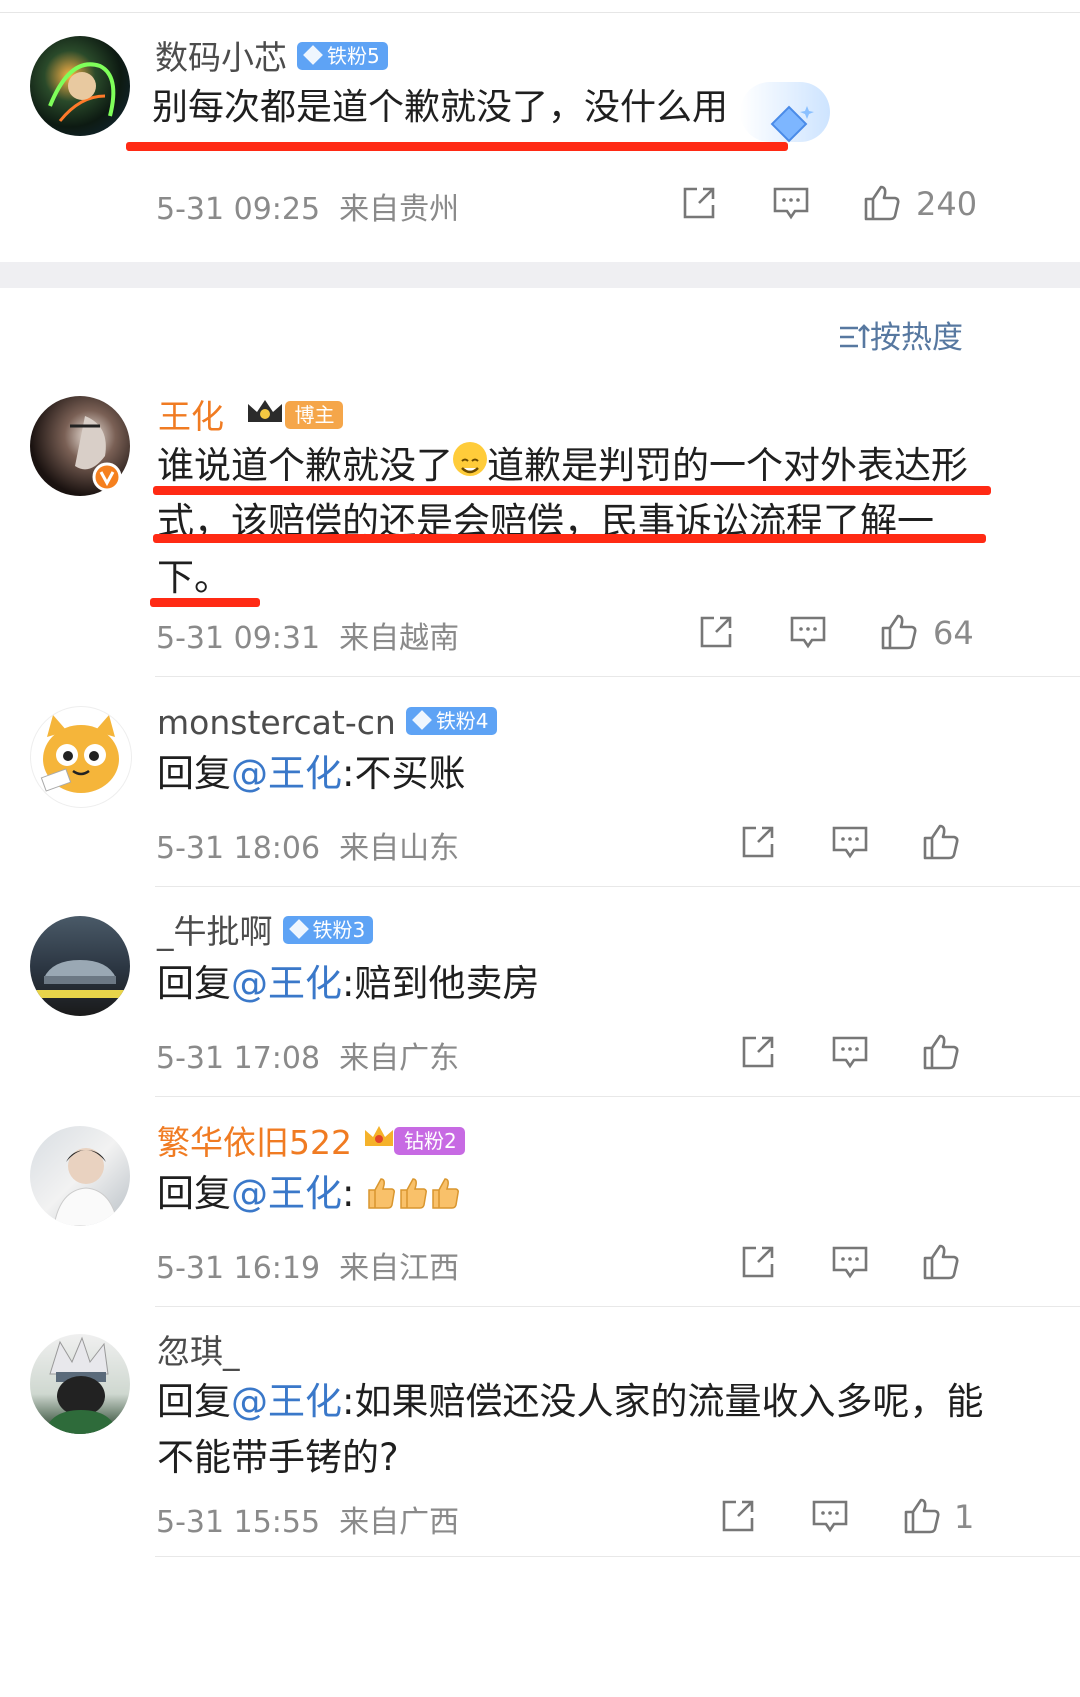 Image resolution: width=1080 pixels, height=1697 pixels. What do you see at coordinates (238, 638) in the screenshot?
I see `timestamp: 5-31 09:31` at bounding box center [238, 638].